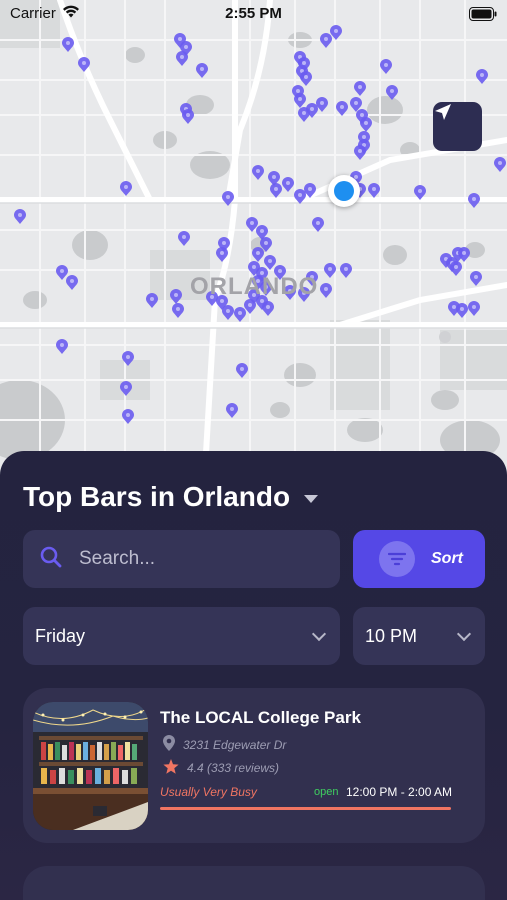 This screenshot has height=900, width=507. What do you see at coordinates (260, 717) in the screenshot?
I see `bar-name: The LOCAL College Park` at bounding box center [260, 717].